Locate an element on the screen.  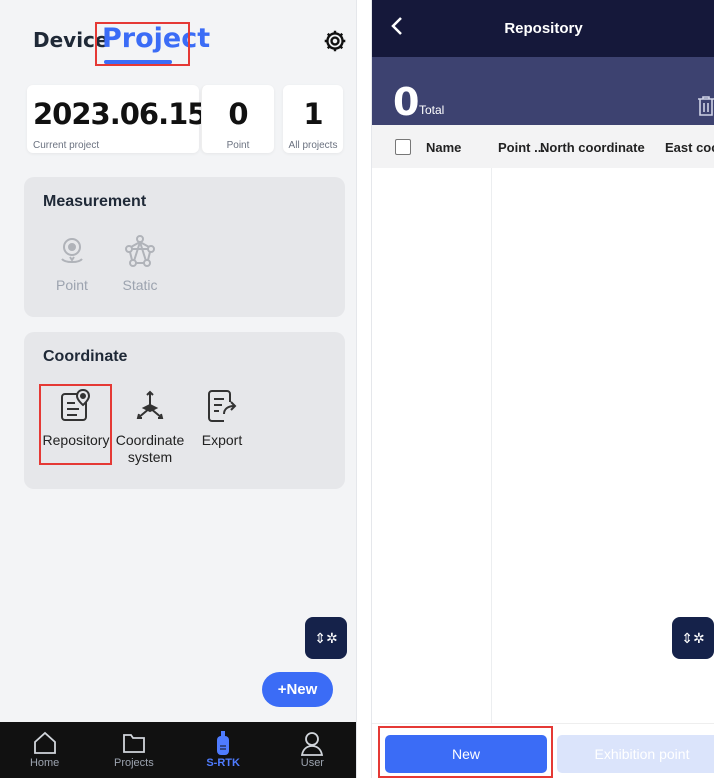
home-icon is located at coordinates (44, 742).